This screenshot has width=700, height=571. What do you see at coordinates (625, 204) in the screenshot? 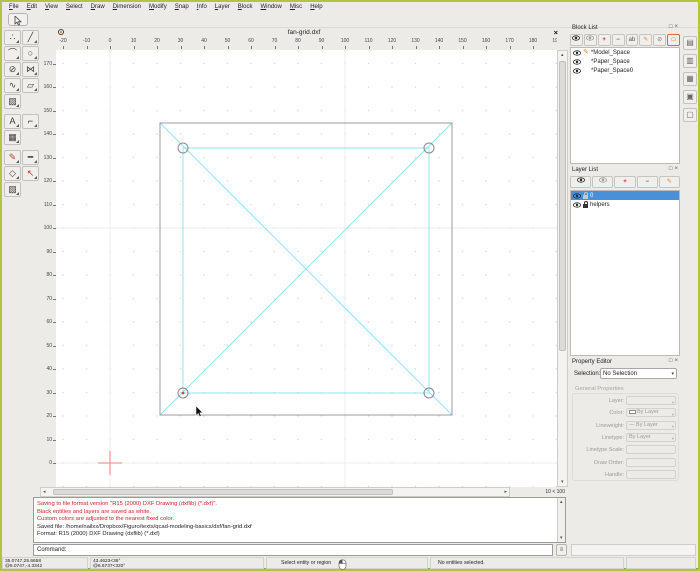
I see `layer-list-item: helpers` at bounding box center [625, 204].